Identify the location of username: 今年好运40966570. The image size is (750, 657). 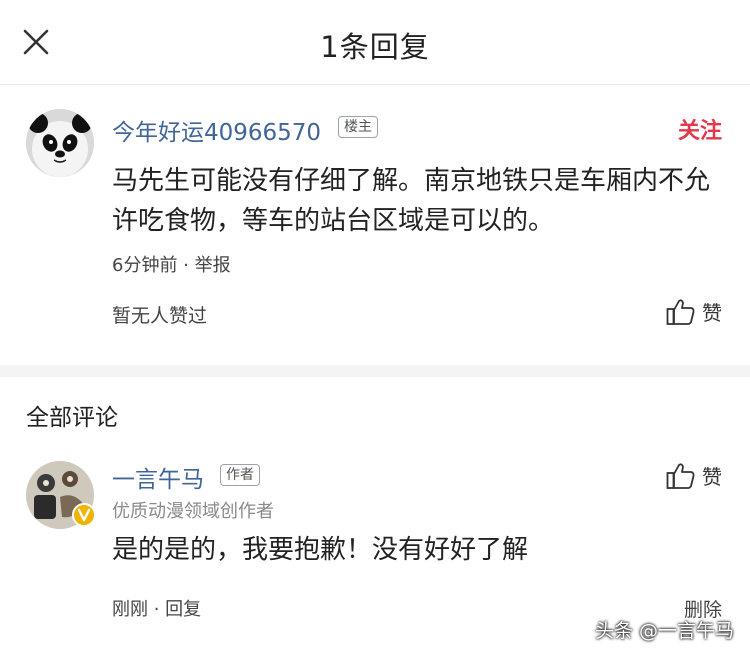
(216, 130).